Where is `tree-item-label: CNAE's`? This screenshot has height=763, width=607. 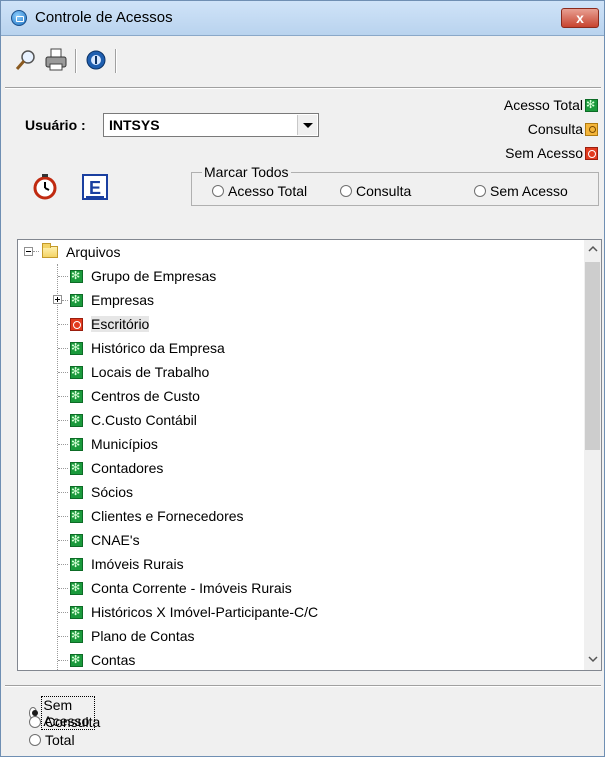 tree-item-label: CNAE's is located at coordinates (115, 540).